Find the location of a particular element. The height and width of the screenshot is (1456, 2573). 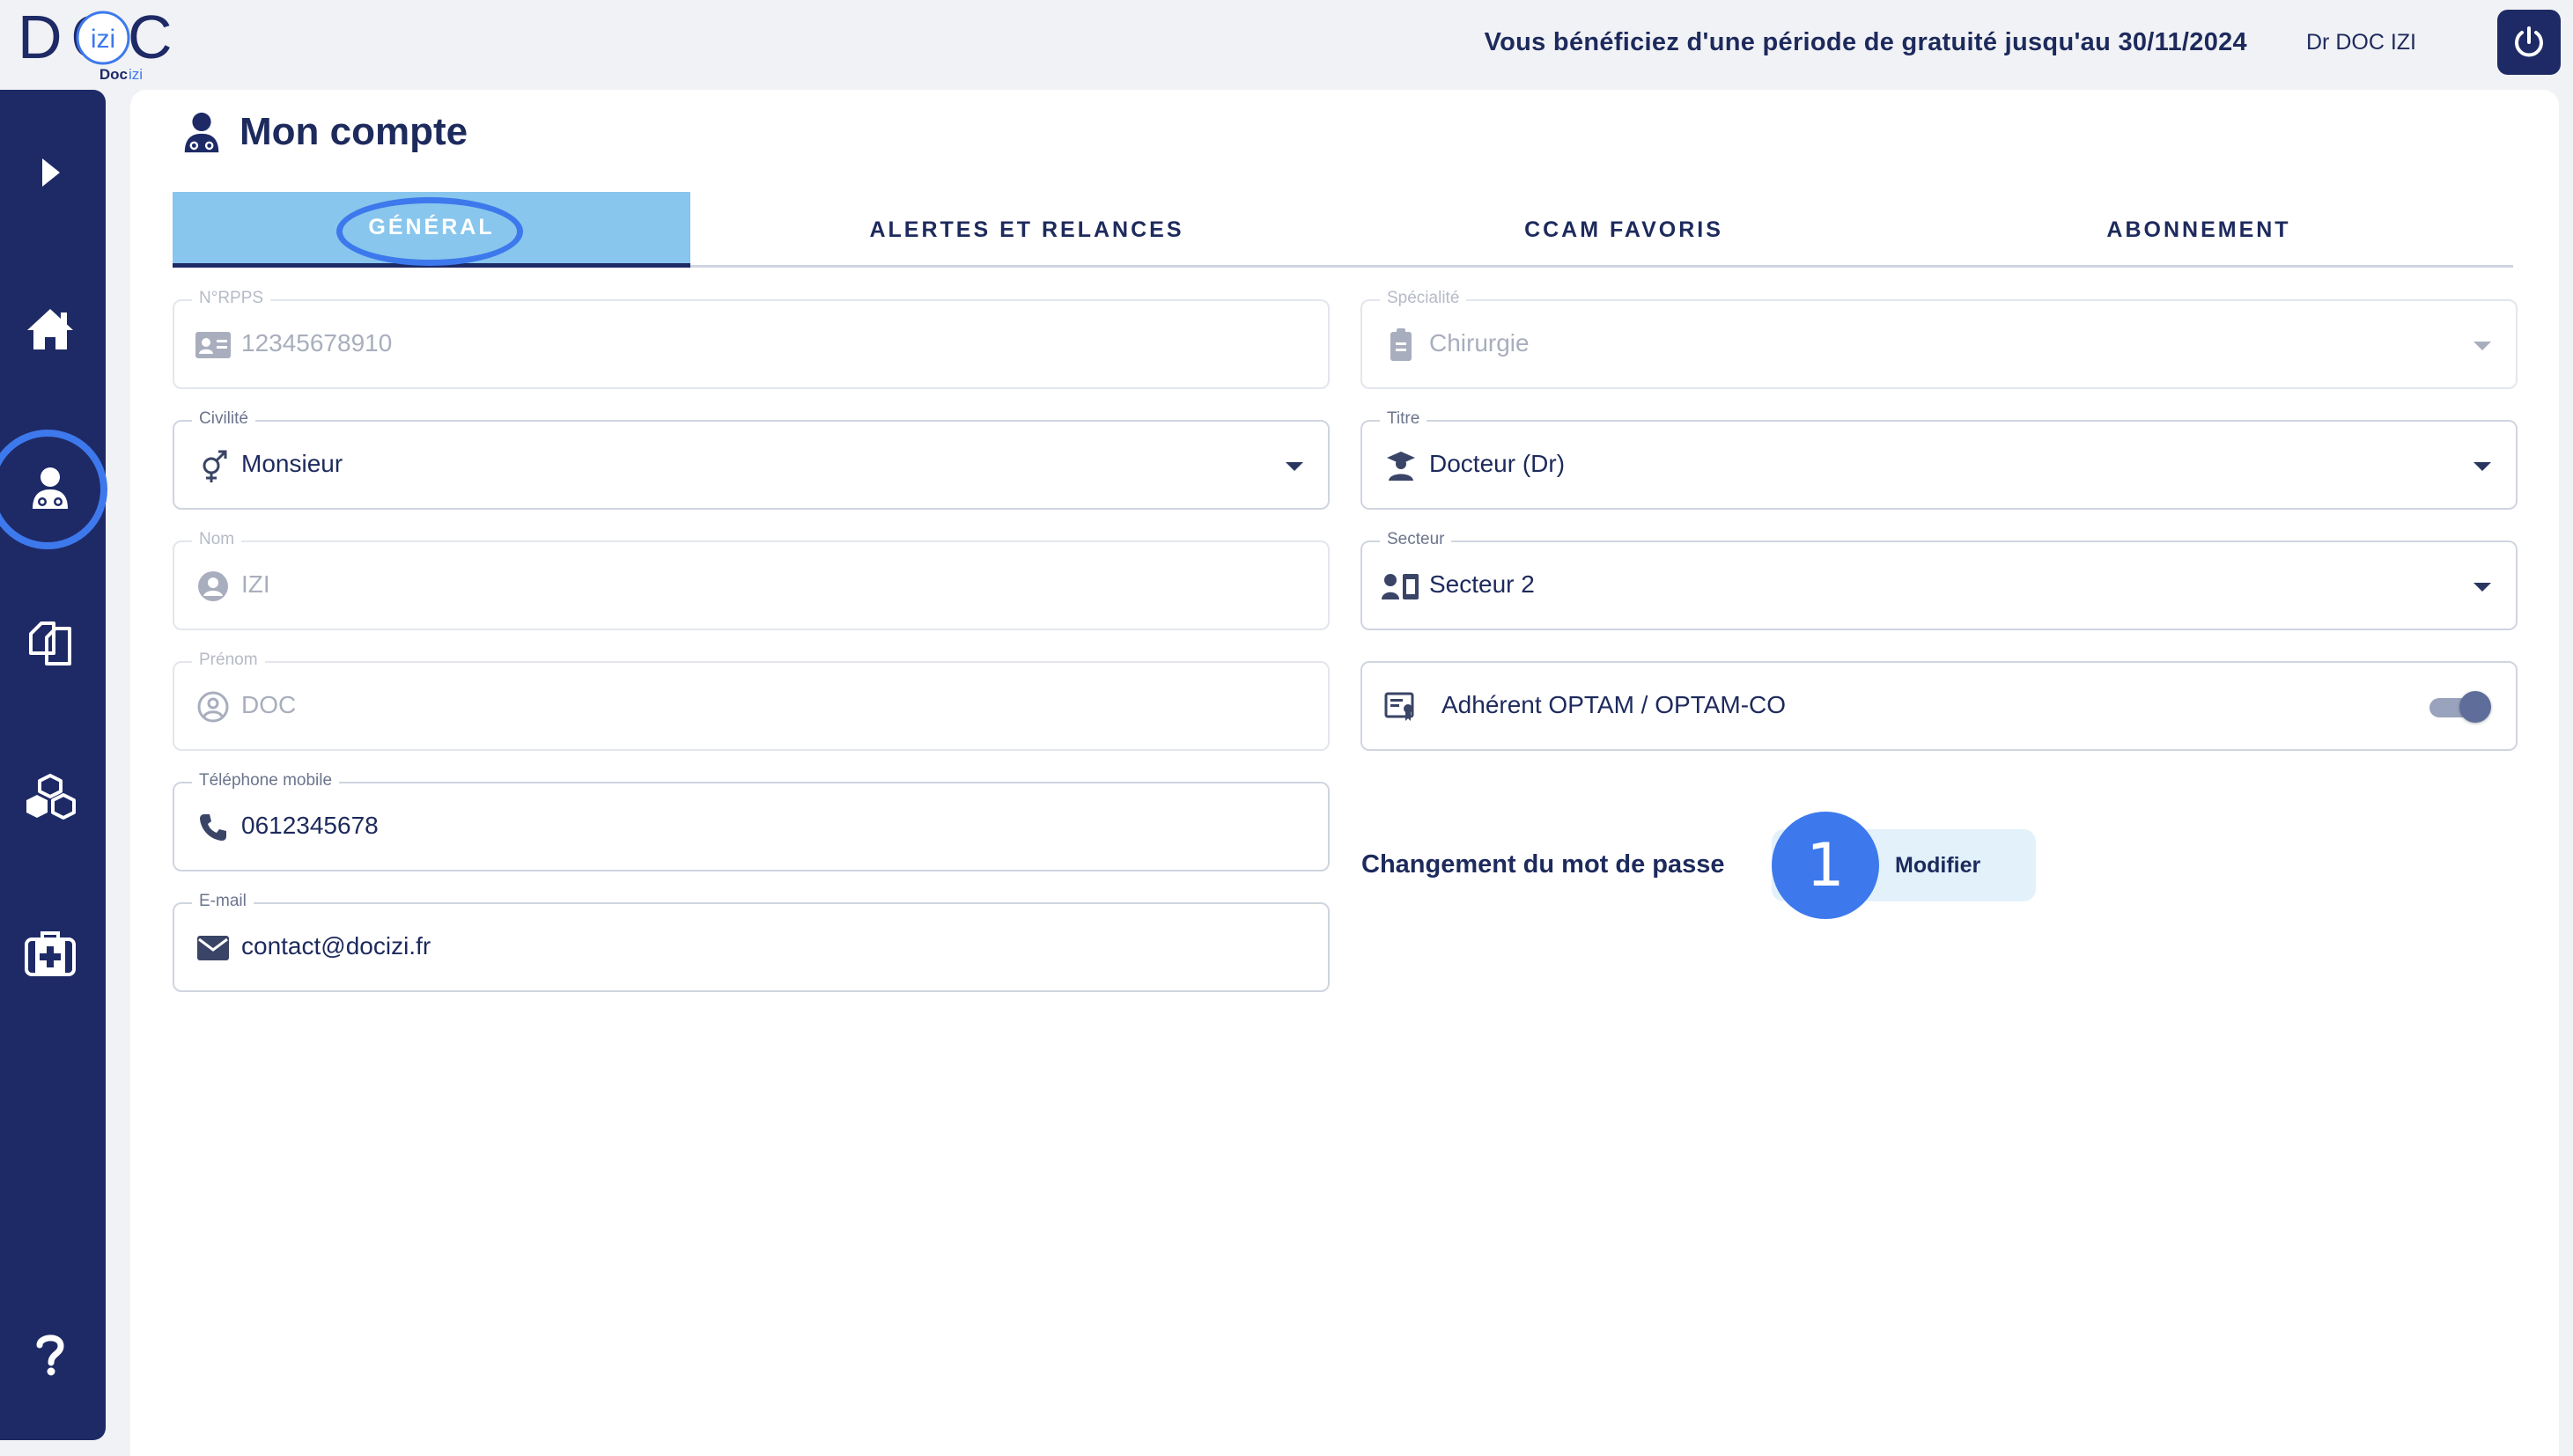

email-value: contact@docizi.fr is located at coordinates (336, 946).